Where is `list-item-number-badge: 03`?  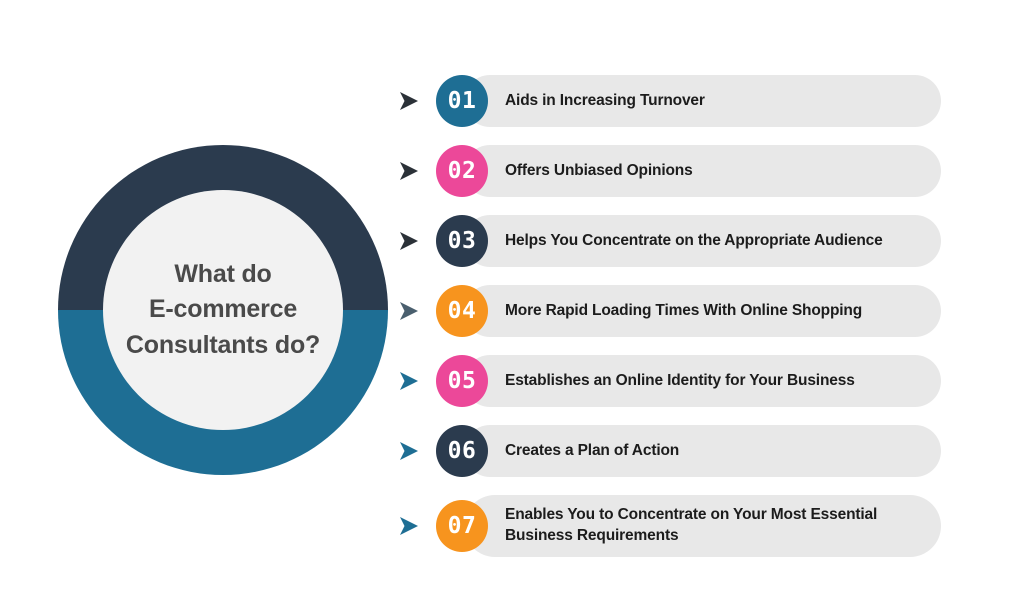
list-item-number-badge: 03 is located at coordinates (462, 241).